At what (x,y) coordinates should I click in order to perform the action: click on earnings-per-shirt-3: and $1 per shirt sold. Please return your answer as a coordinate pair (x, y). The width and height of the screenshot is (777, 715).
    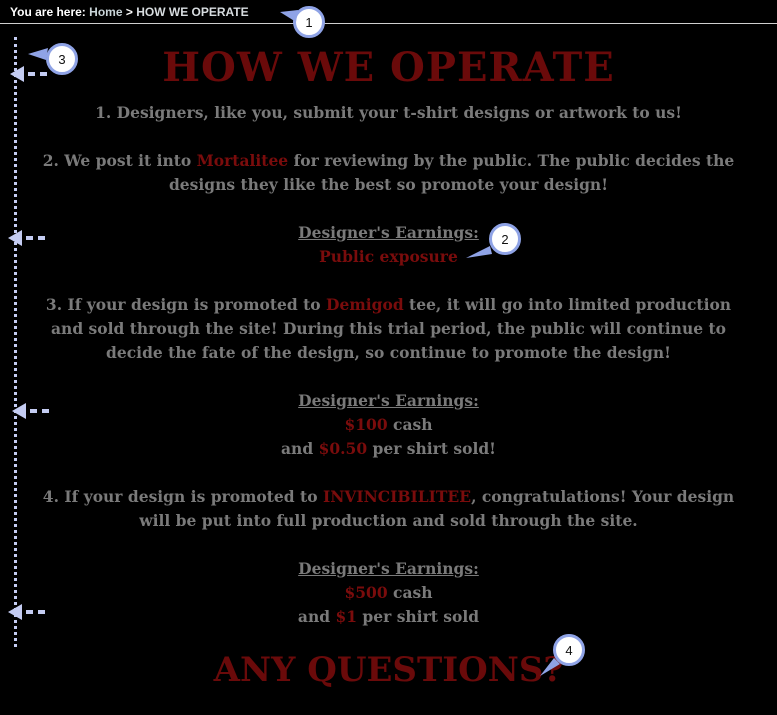
    Looking at the image, I should click on (388, 616).